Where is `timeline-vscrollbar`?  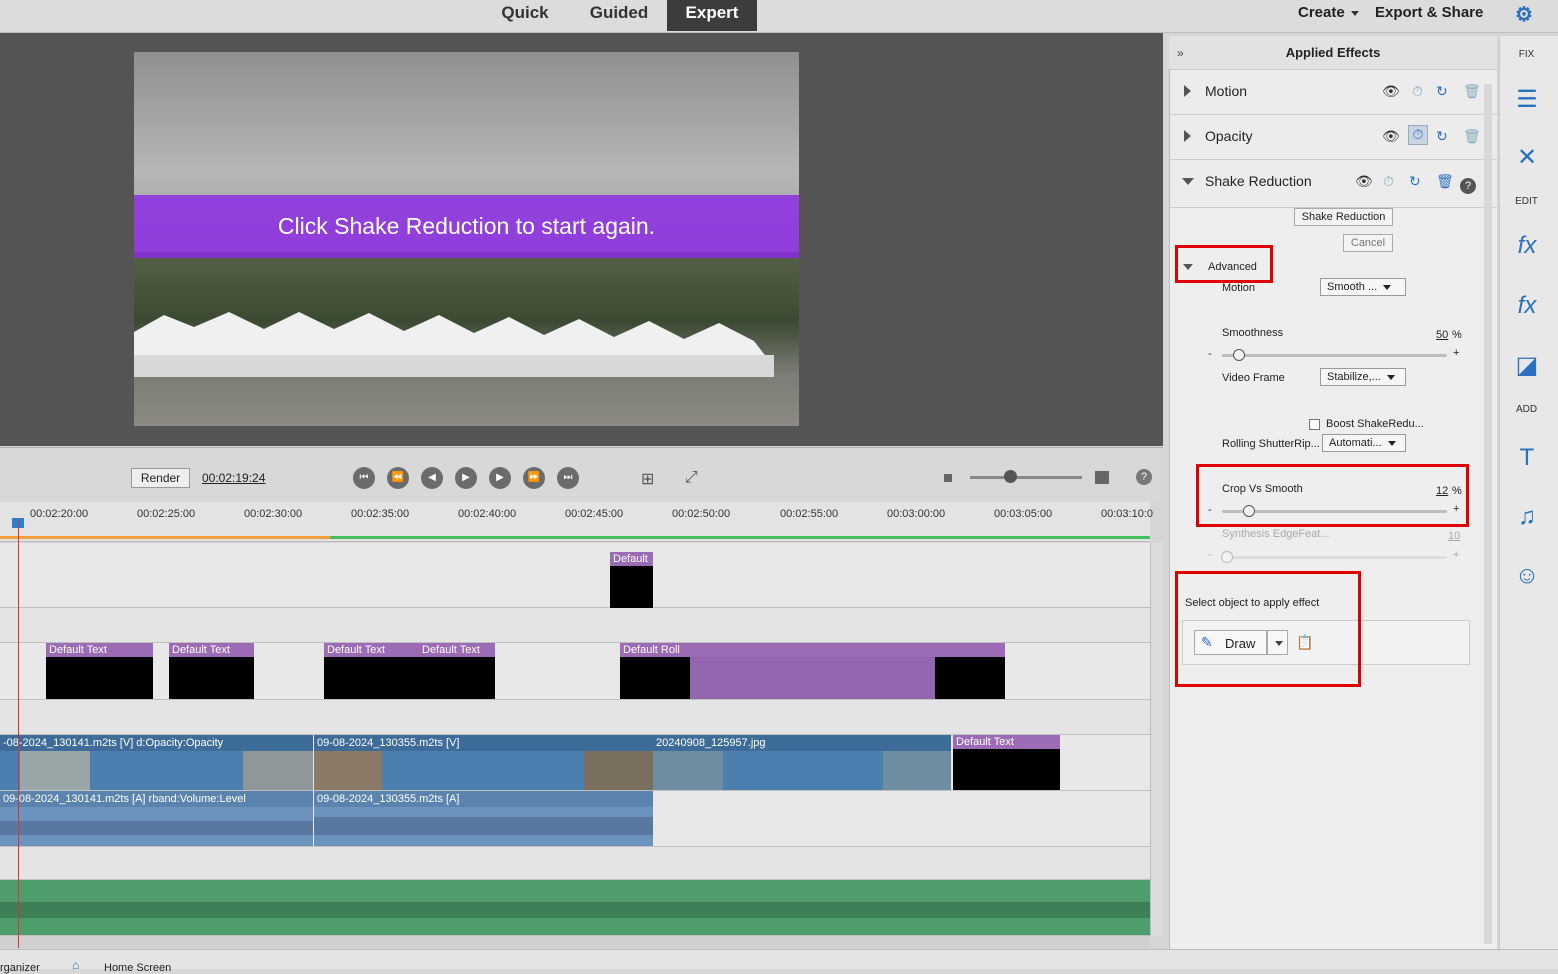
timeline-vscrollbar is located at coordinates (1156, 739).